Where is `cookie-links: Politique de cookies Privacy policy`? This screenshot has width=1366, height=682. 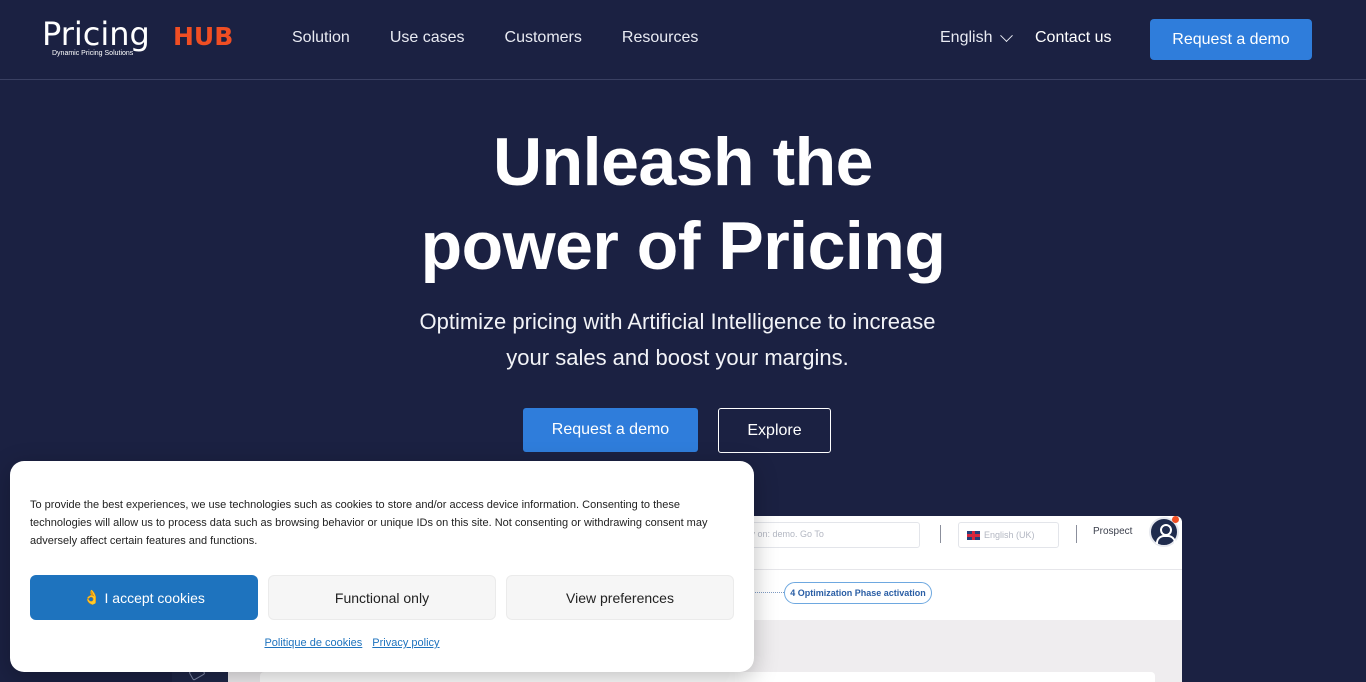 cookie-links: Politique de cookies Privacy policy is located at coordinates (362, 643).